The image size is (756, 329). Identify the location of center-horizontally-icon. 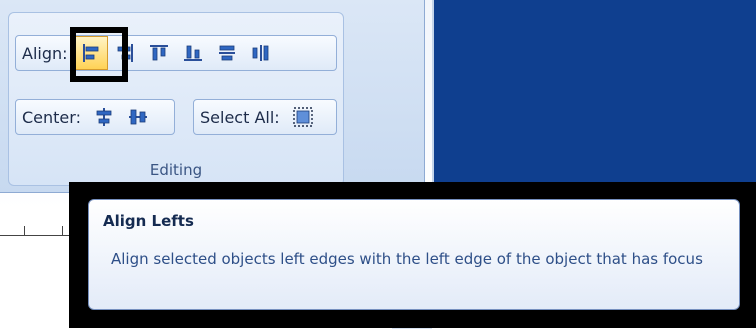
(104, 117).